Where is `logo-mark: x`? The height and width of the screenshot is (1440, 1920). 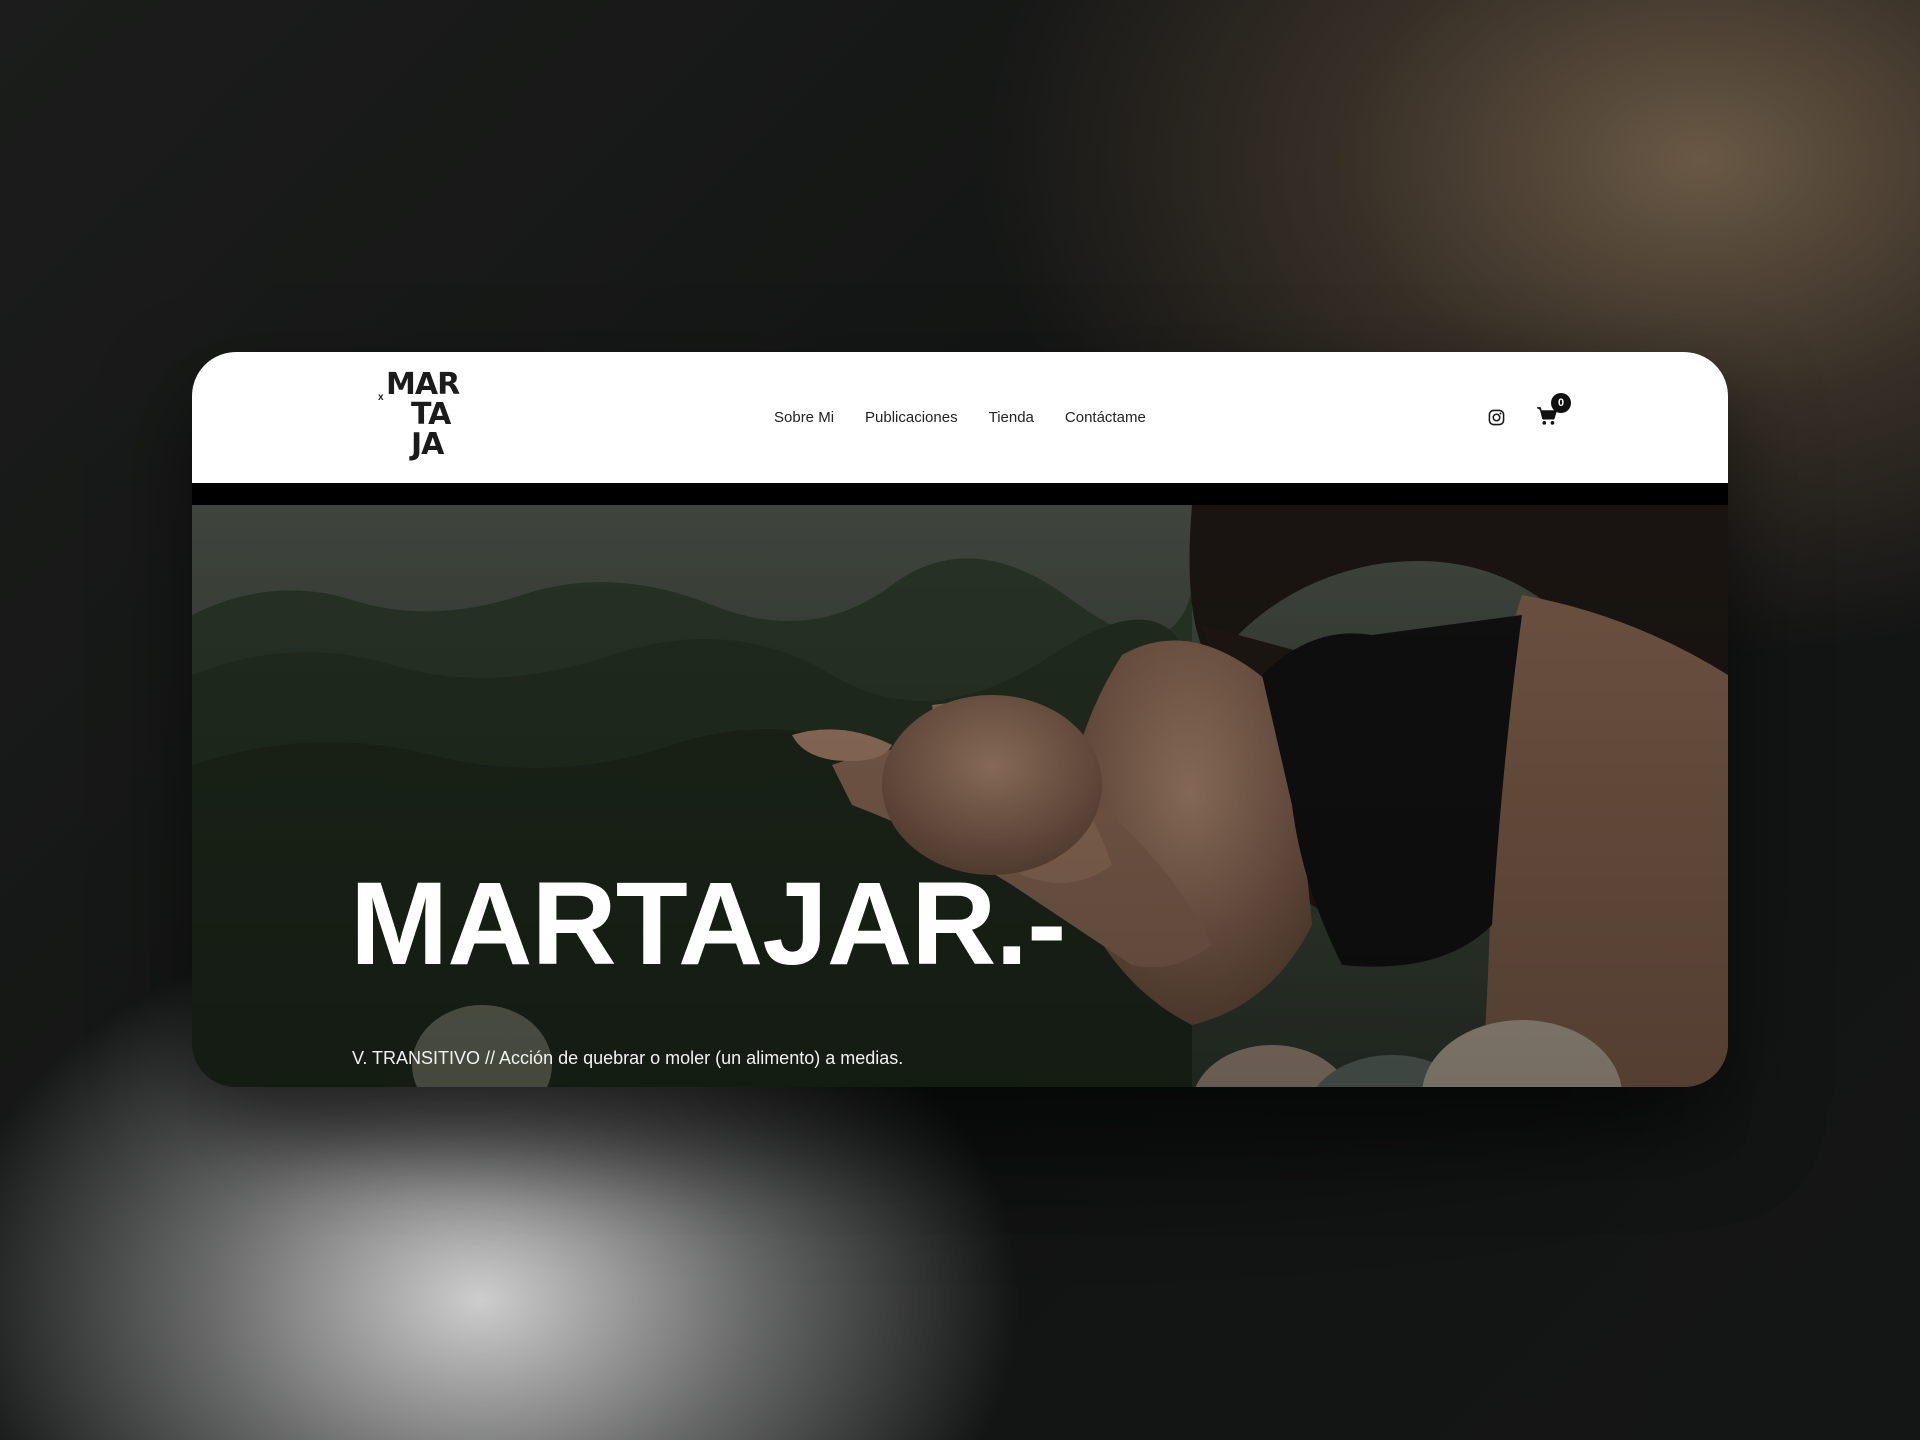
logo-mark: x is located at coordinates (381, 397).